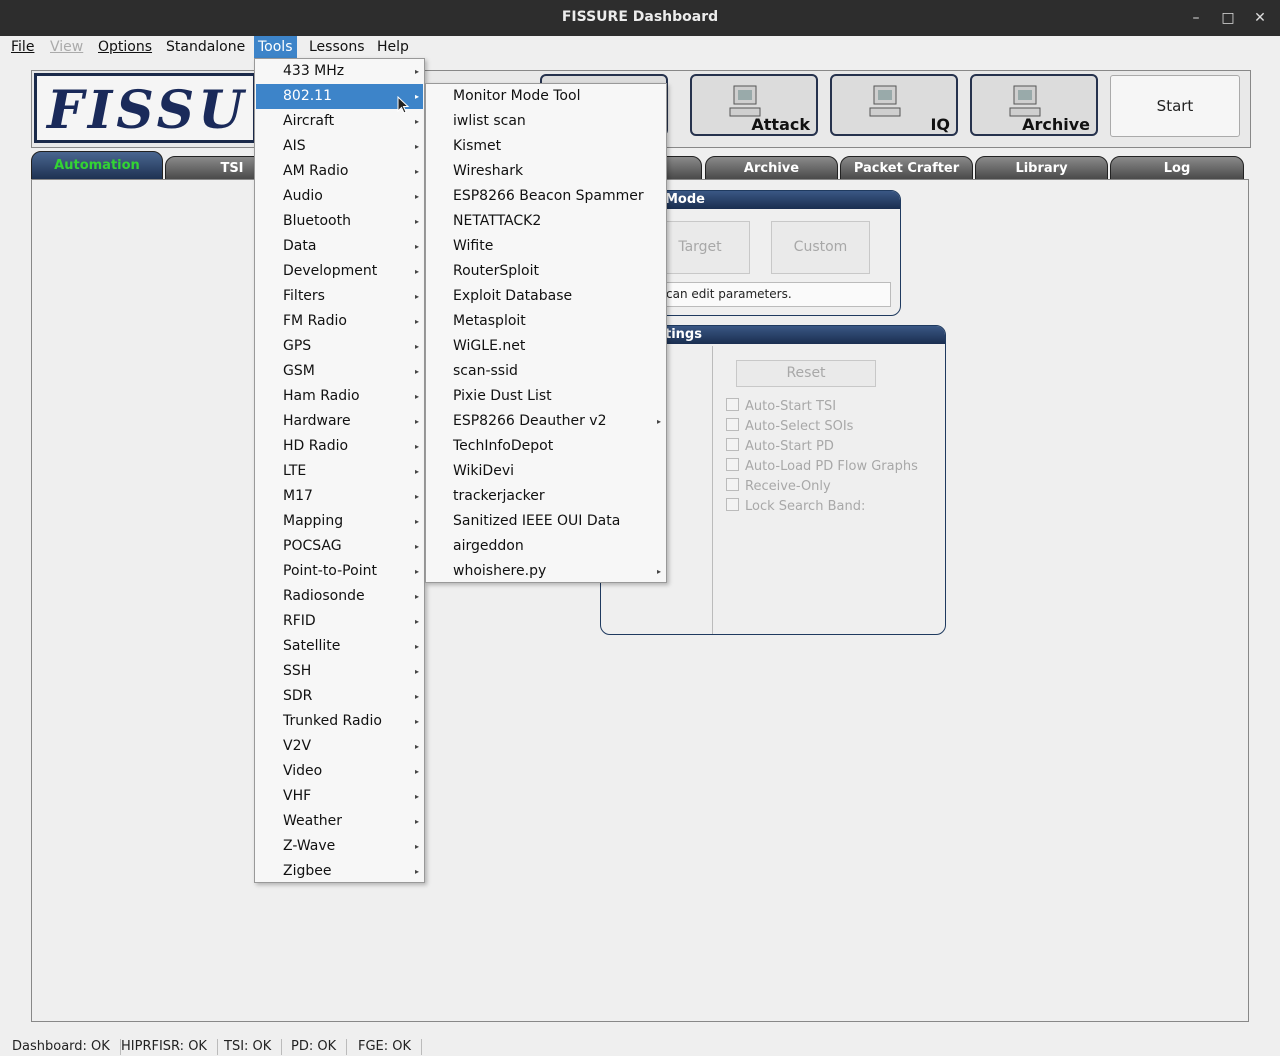  I want to click on tools-menu-item: Ham Radio ▸, so click(339, 396).